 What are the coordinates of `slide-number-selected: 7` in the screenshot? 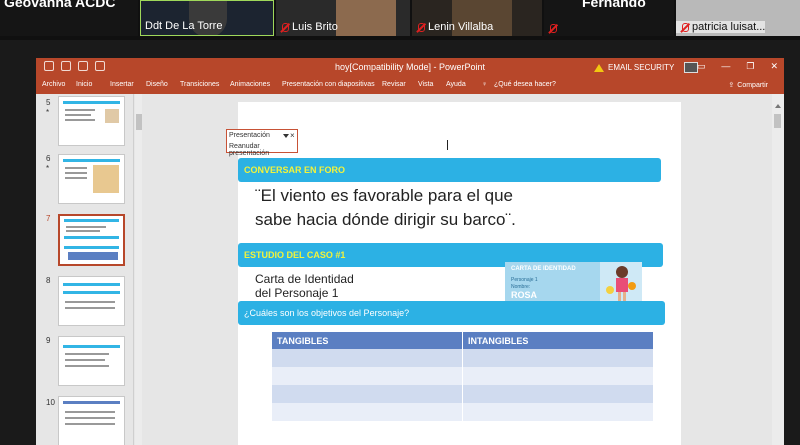 It's located at (48, 218).